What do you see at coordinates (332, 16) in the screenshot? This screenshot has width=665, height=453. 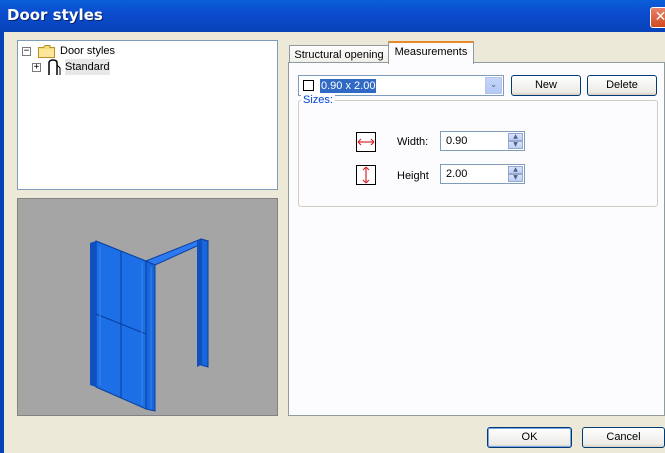 I see `title-bar: Door styles ✕` at bounding box center [332, 16].